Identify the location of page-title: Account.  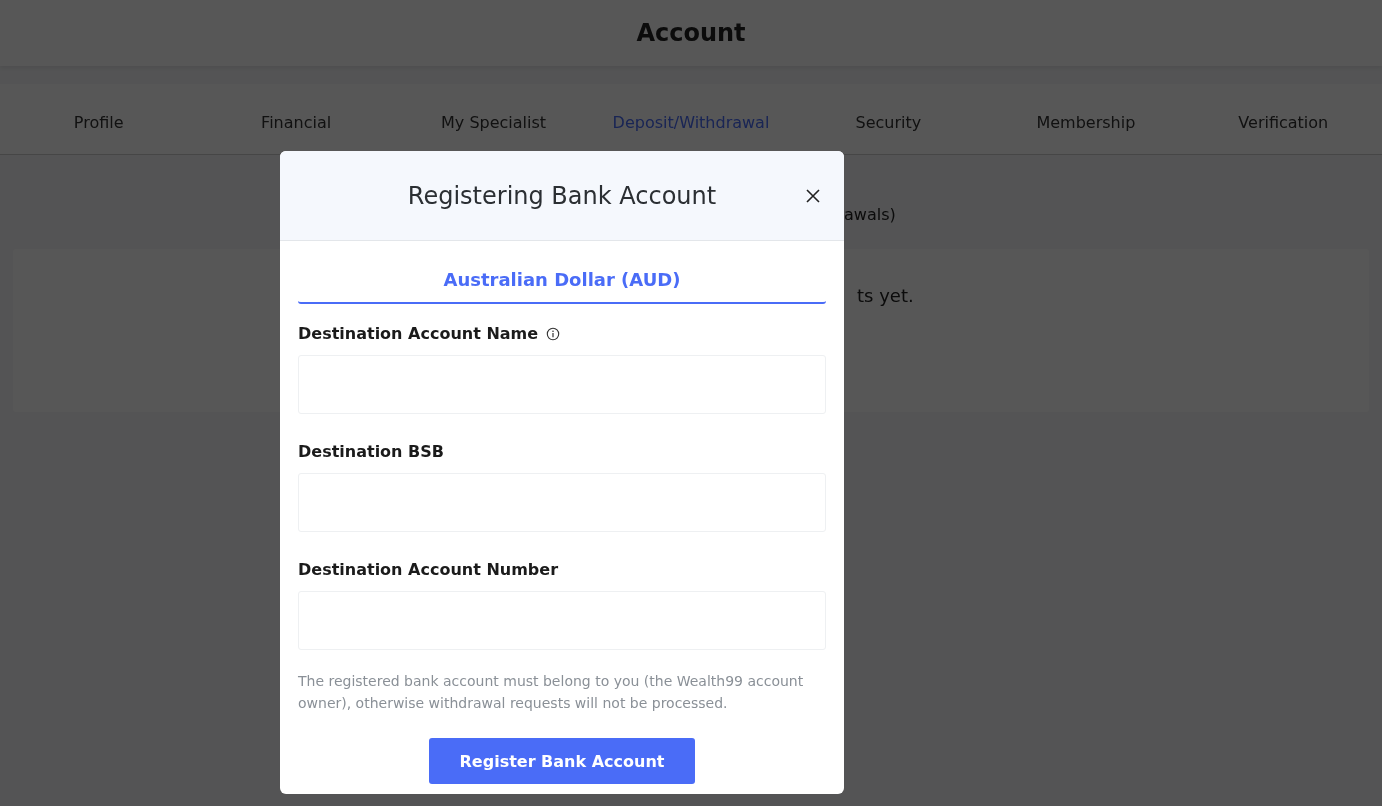
(691, 33).